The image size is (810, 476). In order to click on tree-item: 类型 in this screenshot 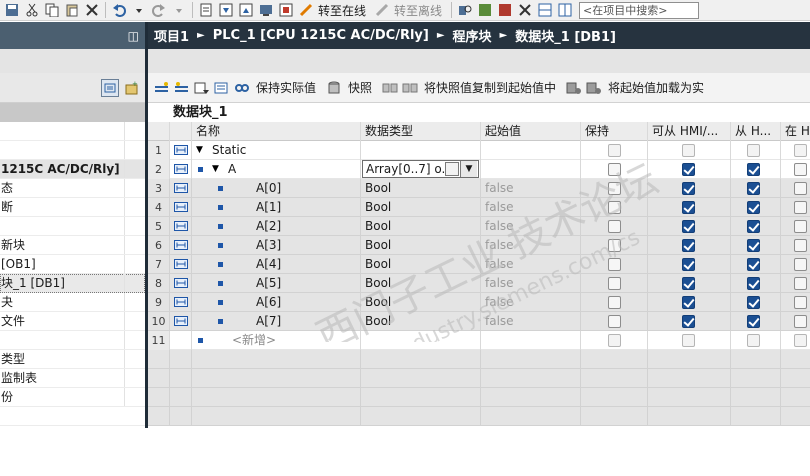, I will do `click(72, 359)`.